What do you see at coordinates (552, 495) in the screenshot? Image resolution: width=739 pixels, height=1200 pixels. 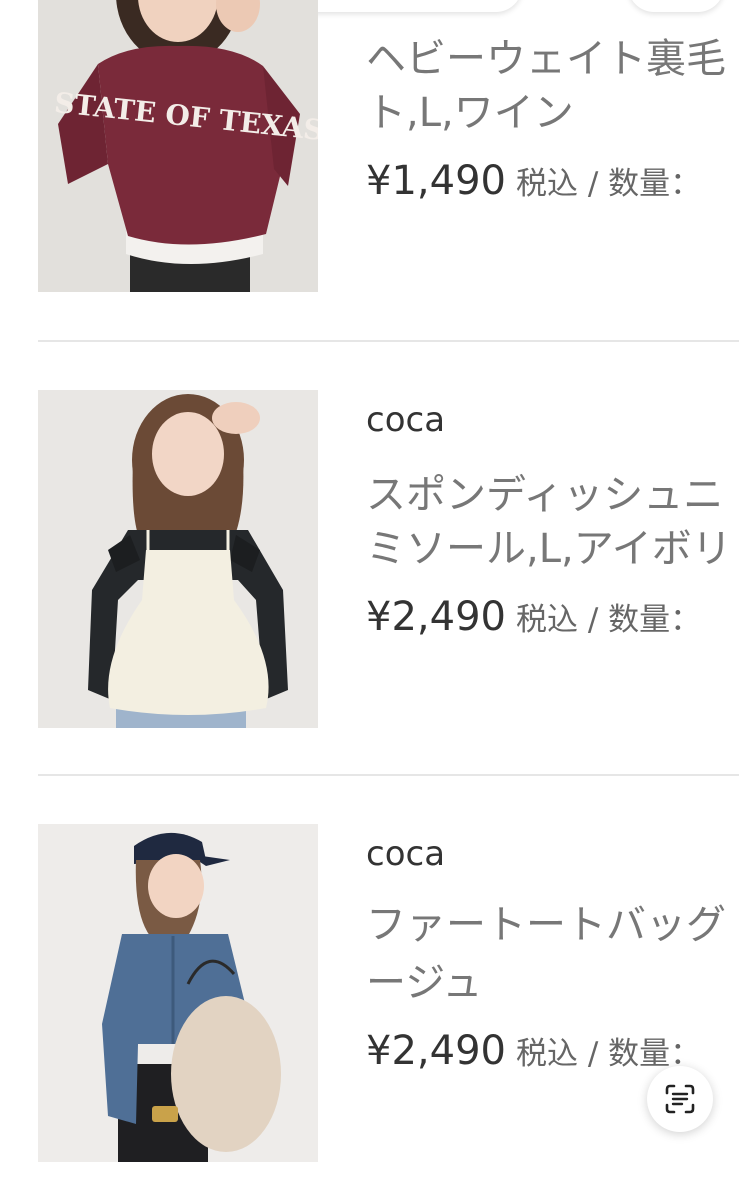 I see `product-title-line1: スポンディッシュニ` at bounding box center [552, 495].